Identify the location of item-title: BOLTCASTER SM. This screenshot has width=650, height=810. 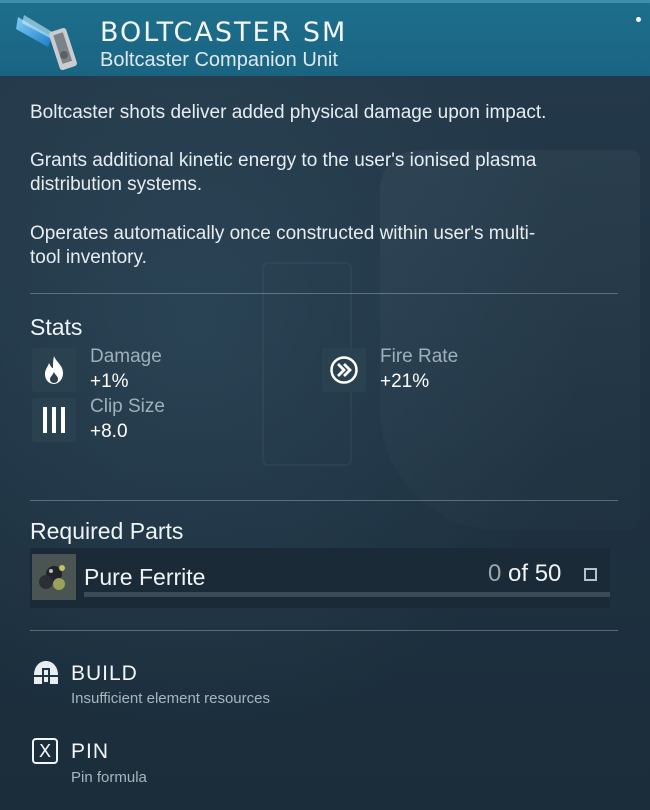
(224, 32).